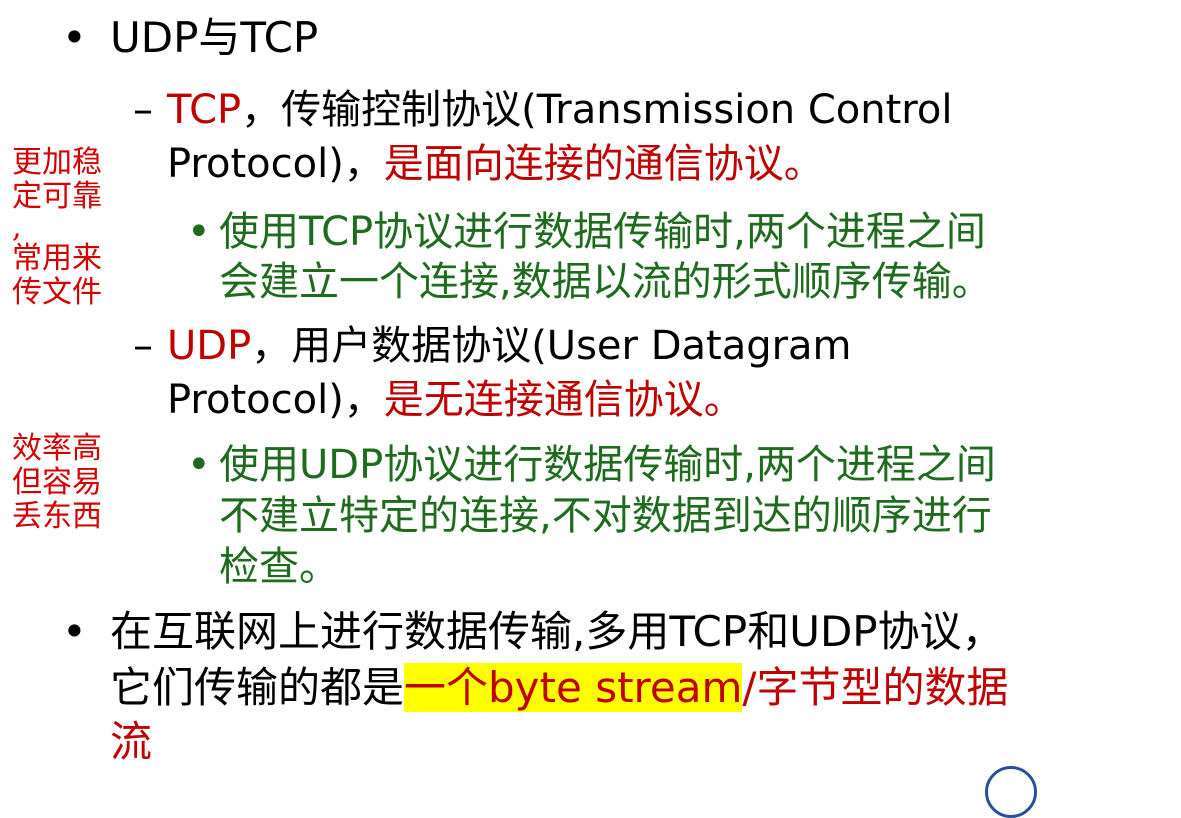 The height and width of the screenshot is (818, 1181). I want to click on summary-red-text: /字节型的数据, so click(875, 687).